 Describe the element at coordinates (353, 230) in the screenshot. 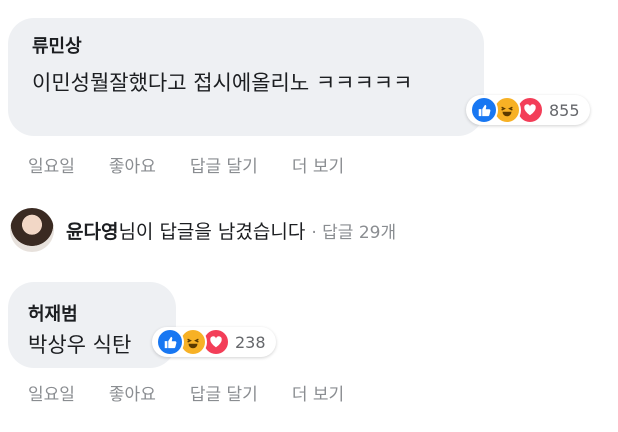

I see `reply-count: · 답글 29개` at that location.